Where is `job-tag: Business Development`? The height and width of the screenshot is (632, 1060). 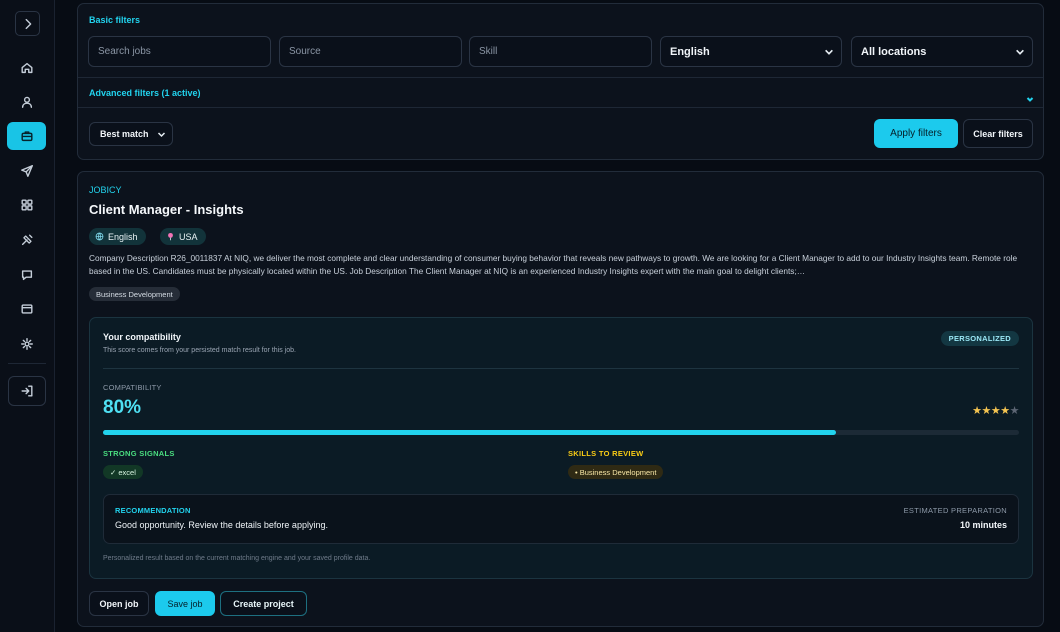
job-tag: Business Development is located at coordinates (134, 294).